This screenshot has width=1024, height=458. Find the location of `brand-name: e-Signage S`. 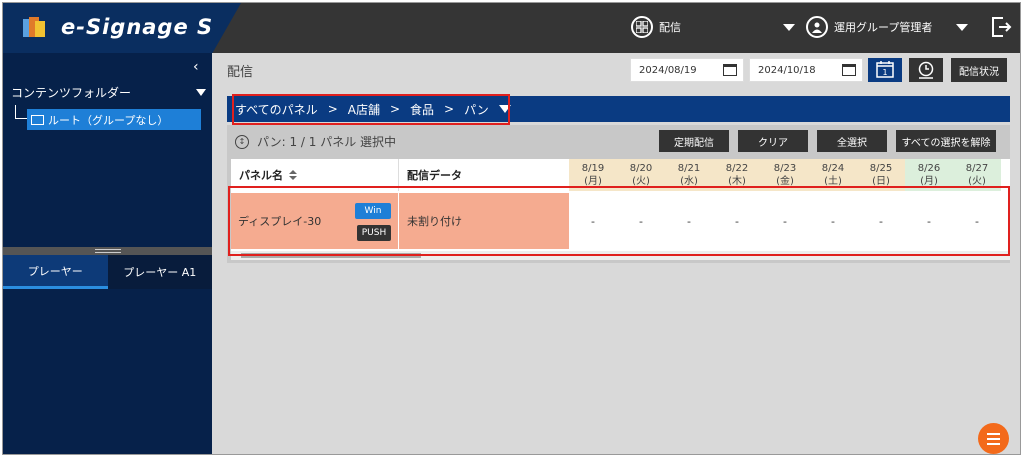

brand-name: e-Signage S is located at coordinates (137, 27).